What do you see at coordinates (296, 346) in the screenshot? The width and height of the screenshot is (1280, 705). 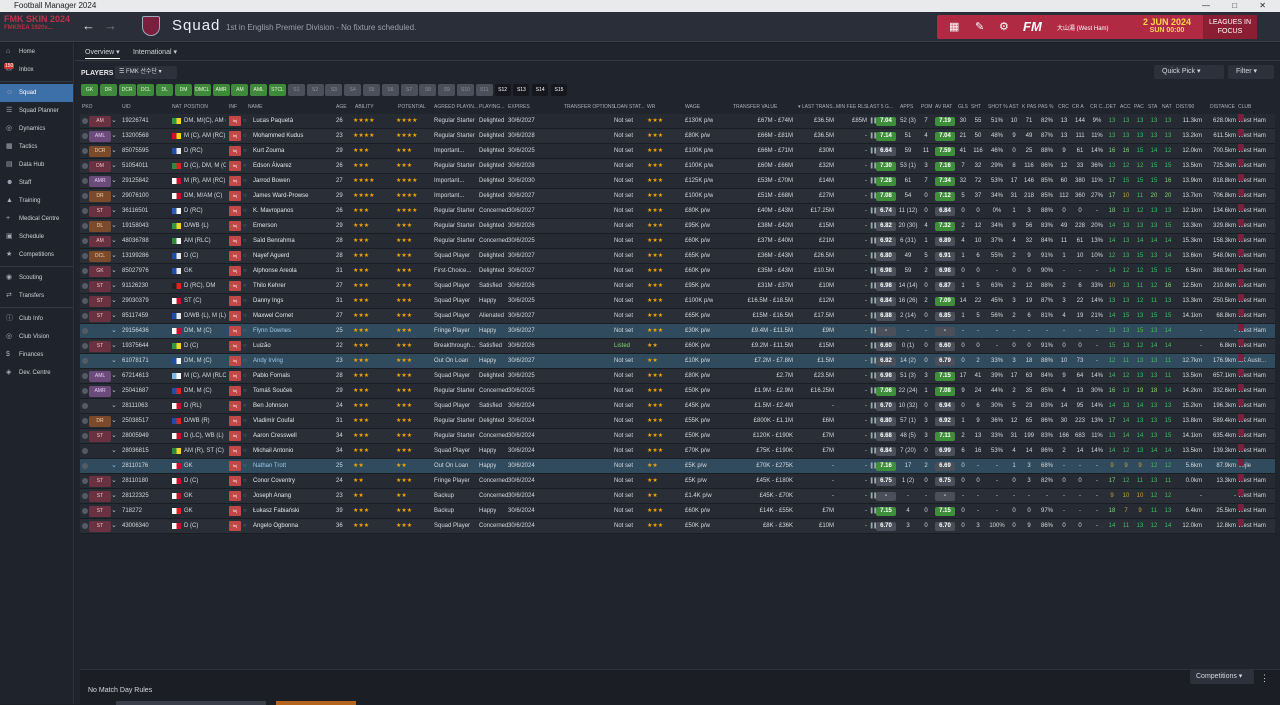 I see `player-name: Luizão` at bounding box center [296, 346].